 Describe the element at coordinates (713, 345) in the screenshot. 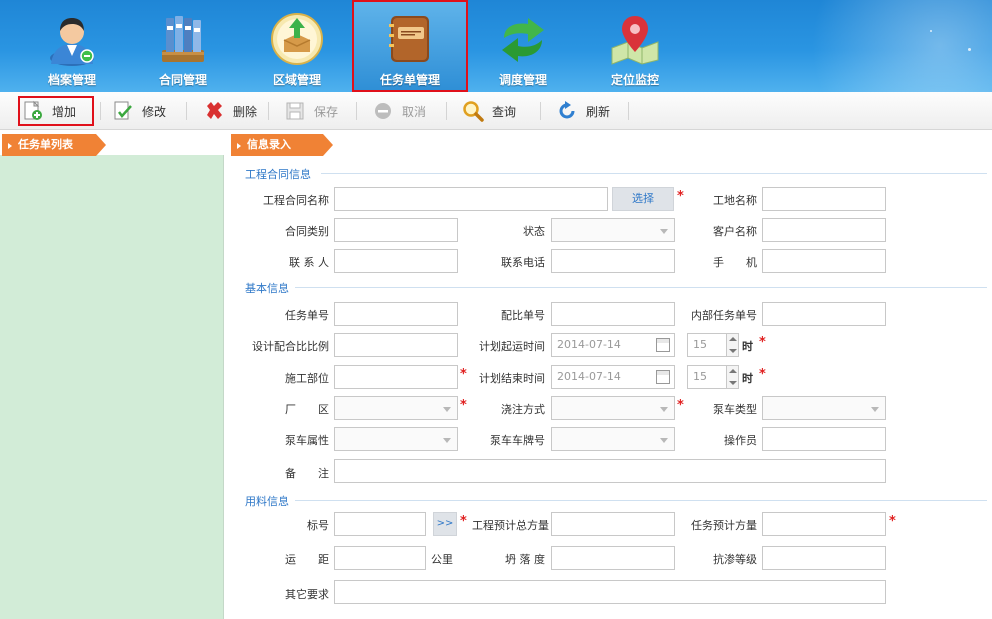

I see `plan-start-hour-stepper: 15` at that location.